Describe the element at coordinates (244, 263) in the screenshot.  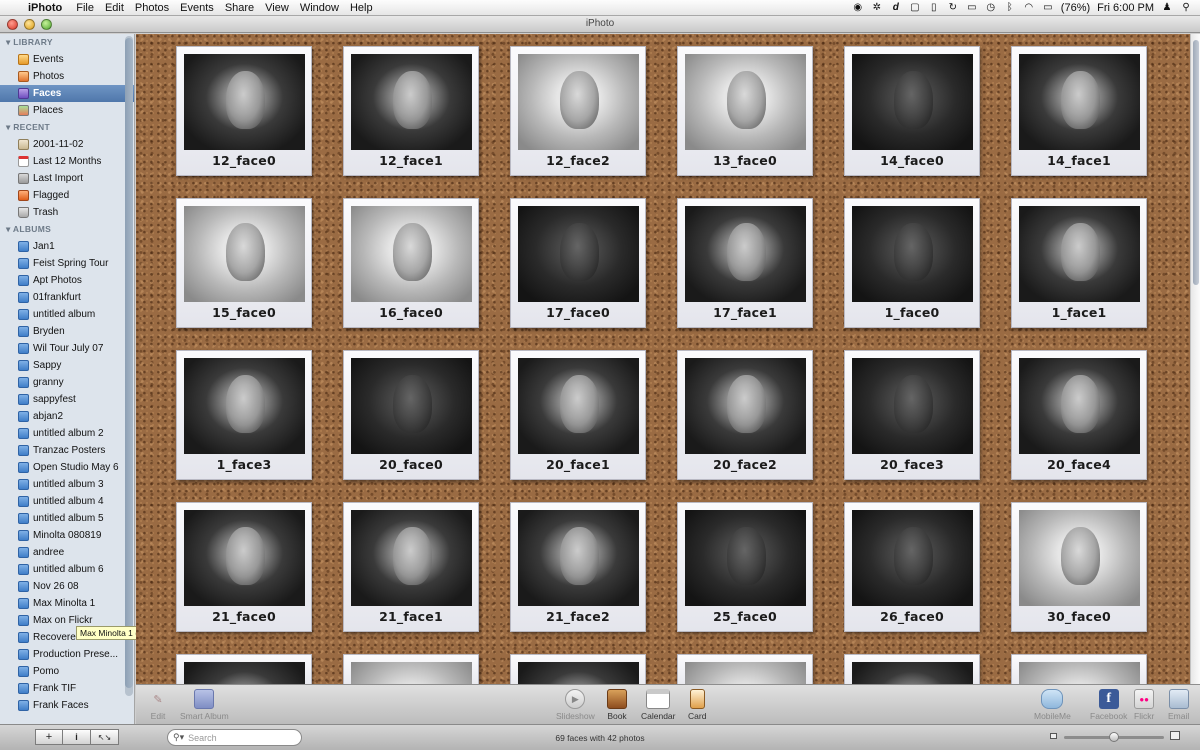
I see `face-card: 15_face0` at that location.